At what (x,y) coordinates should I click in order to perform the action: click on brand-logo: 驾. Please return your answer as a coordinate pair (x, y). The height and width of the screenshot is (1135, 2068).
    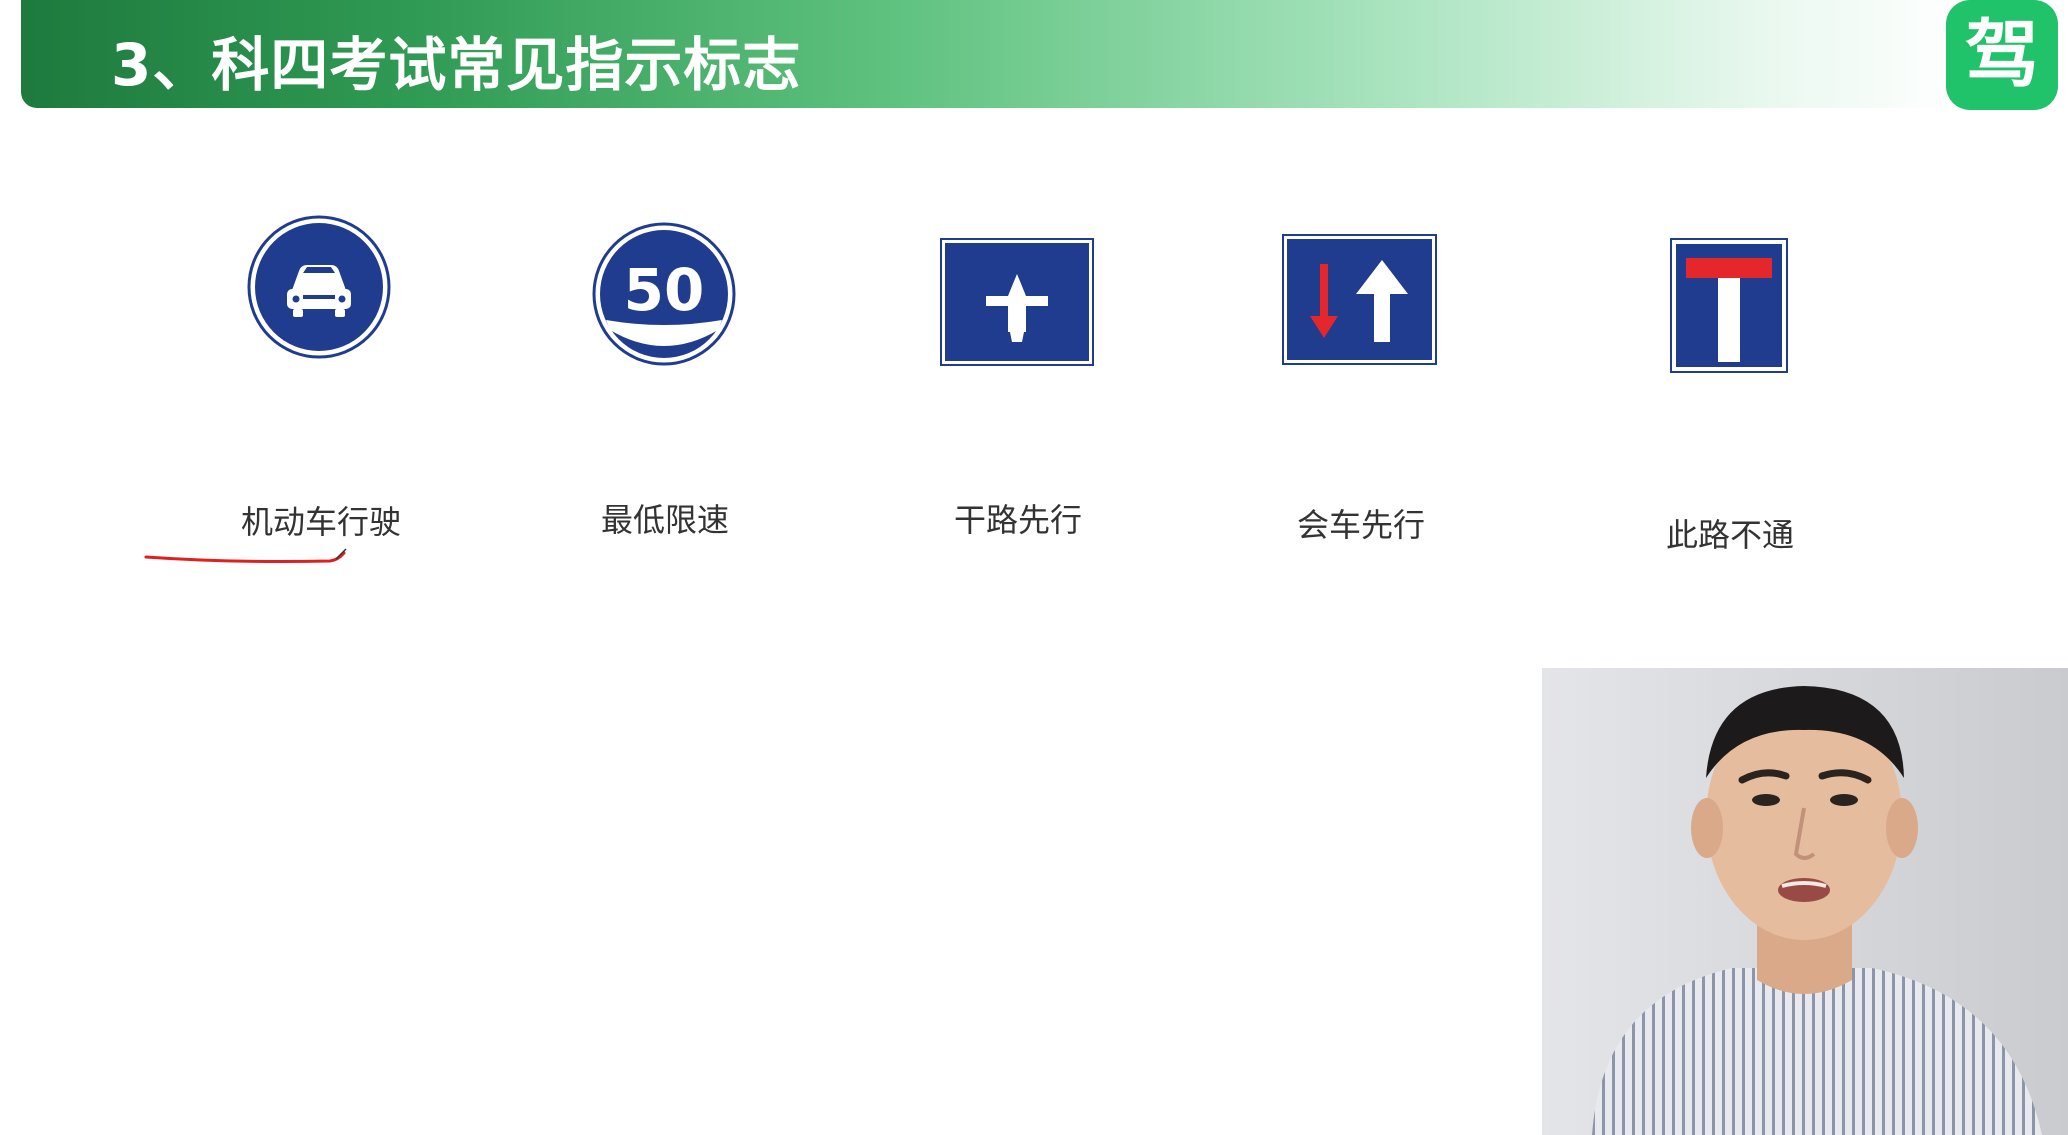
    Looking at the image, I should click on (2002, 55).